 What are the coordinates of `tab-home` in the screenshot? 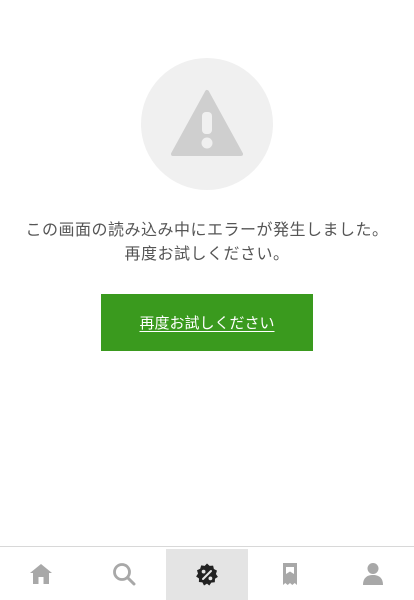 It's located at (41, 573).